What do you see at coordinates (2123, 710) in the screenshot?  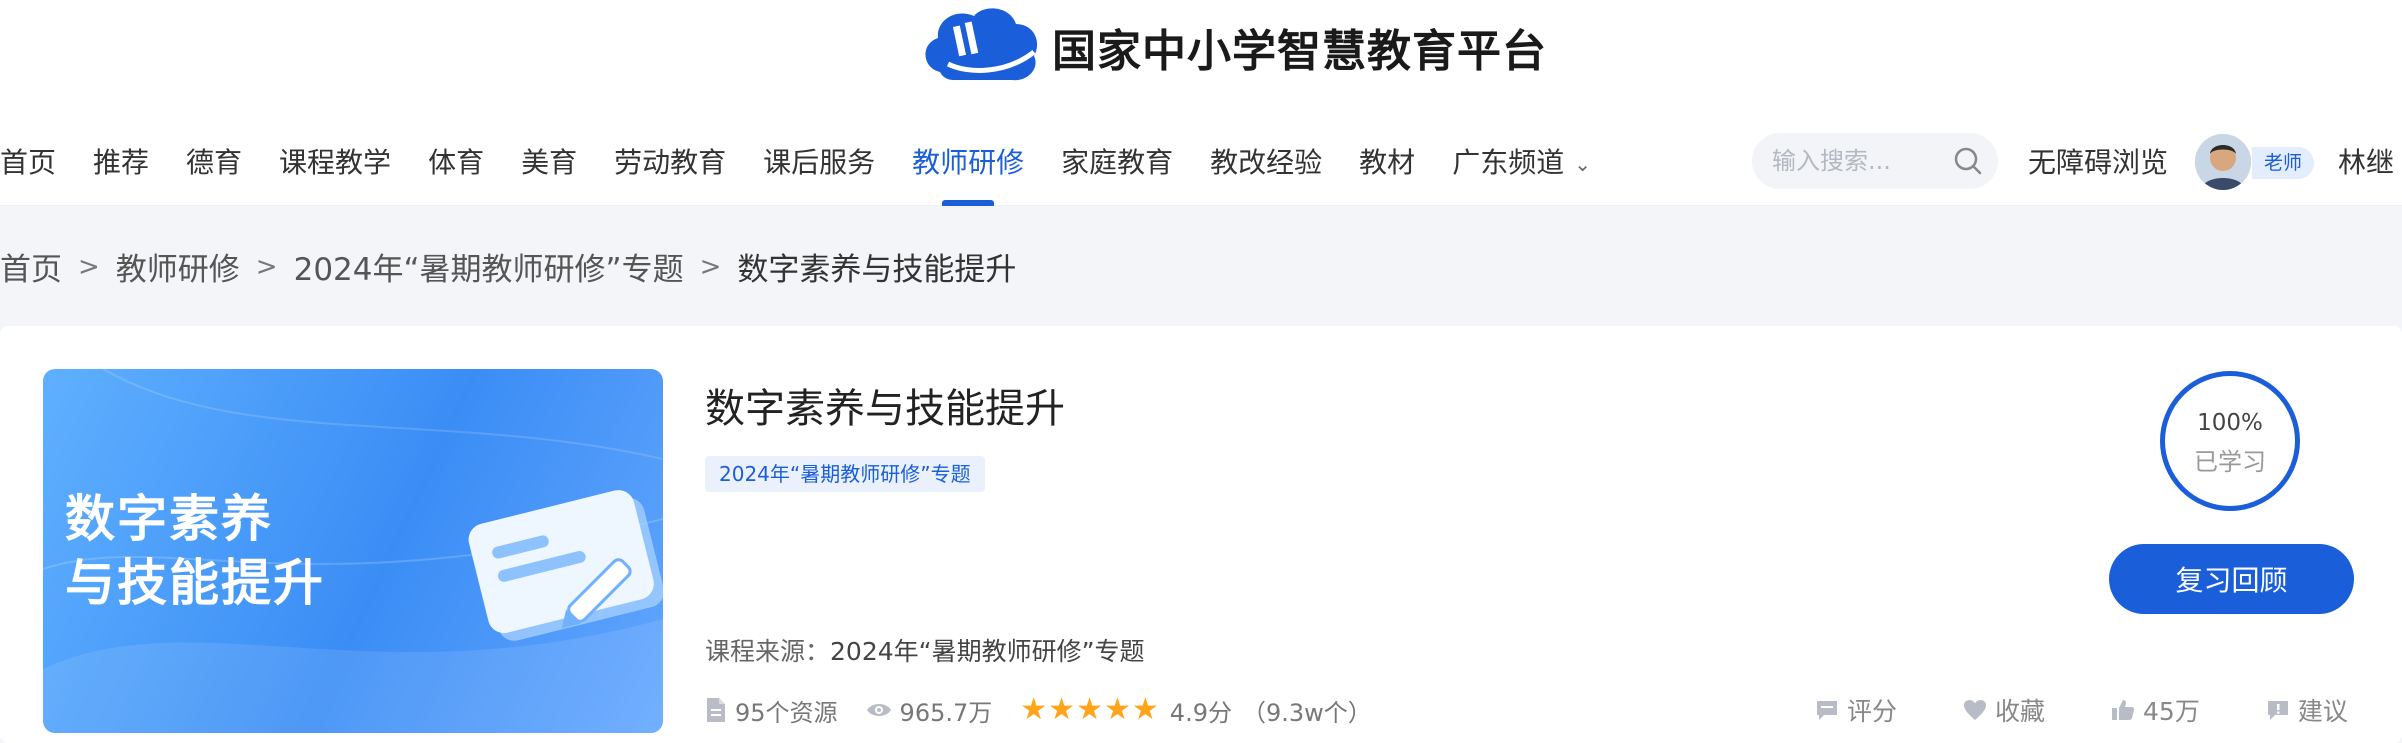 I see `thumbs-up-icon` at bounding box center [2123, 710].